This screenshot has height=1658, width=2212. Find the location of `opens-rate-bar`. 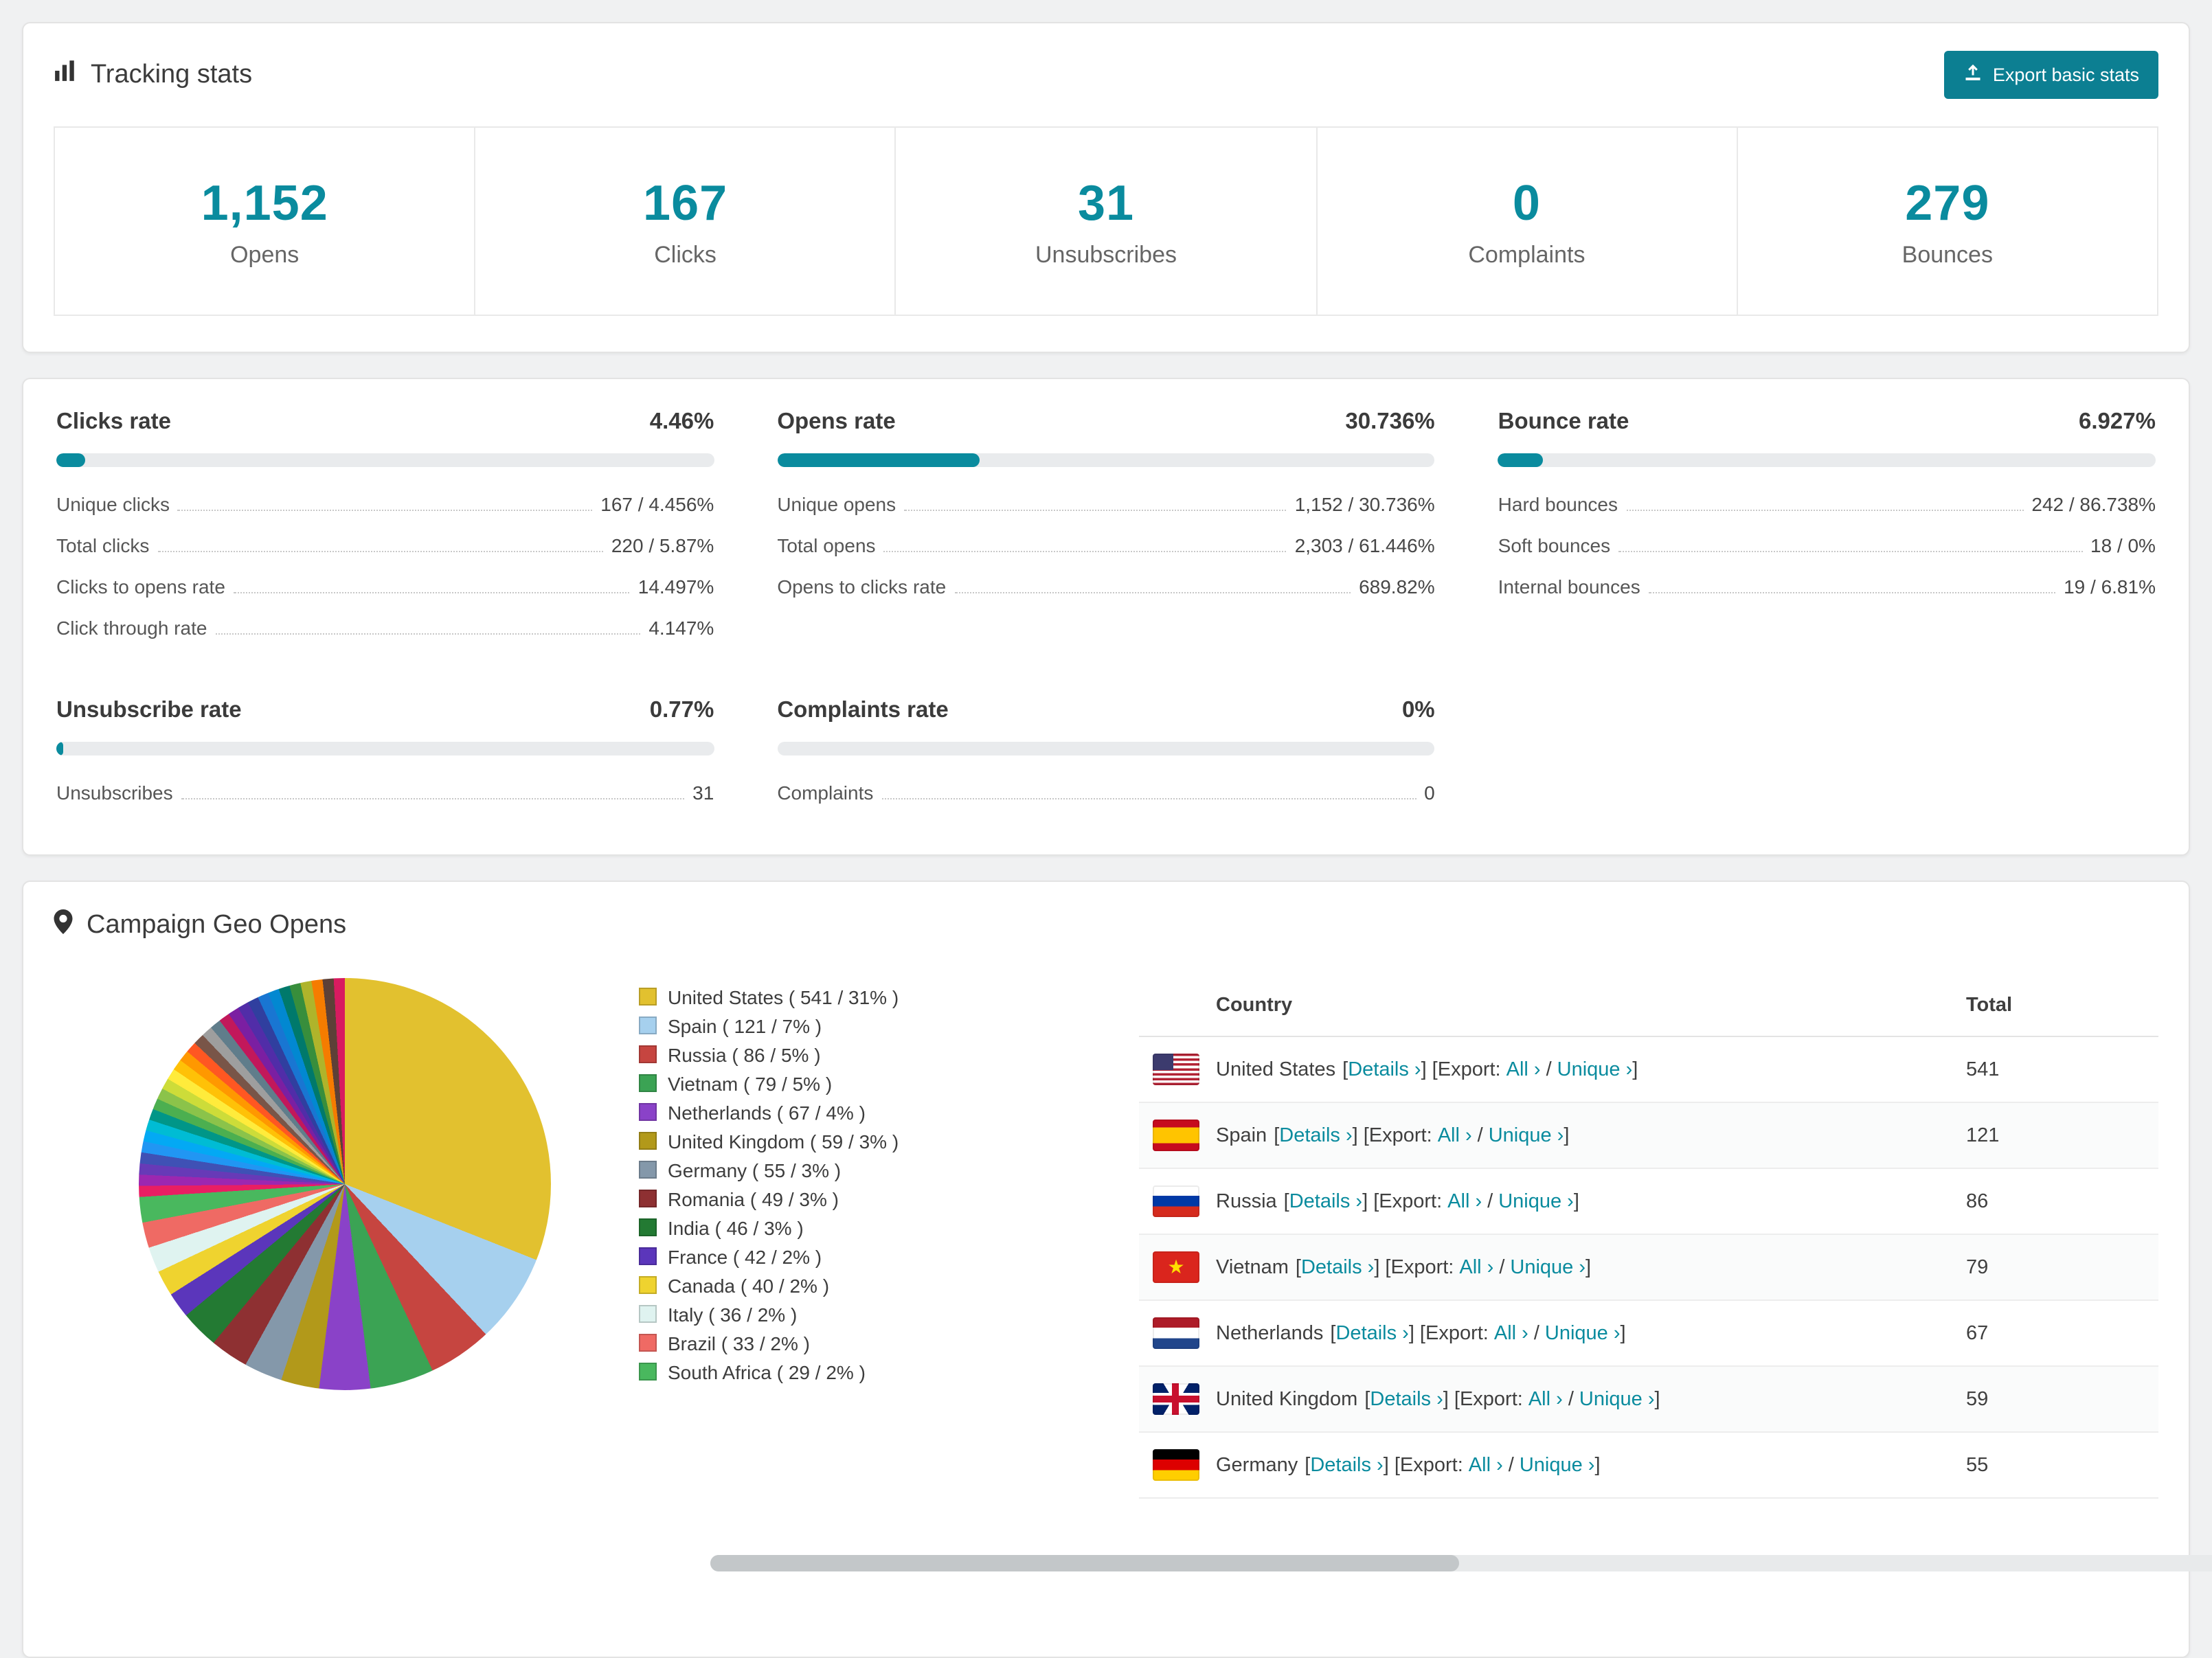

opens-rate-bar is located at coordinates (1106, 460).